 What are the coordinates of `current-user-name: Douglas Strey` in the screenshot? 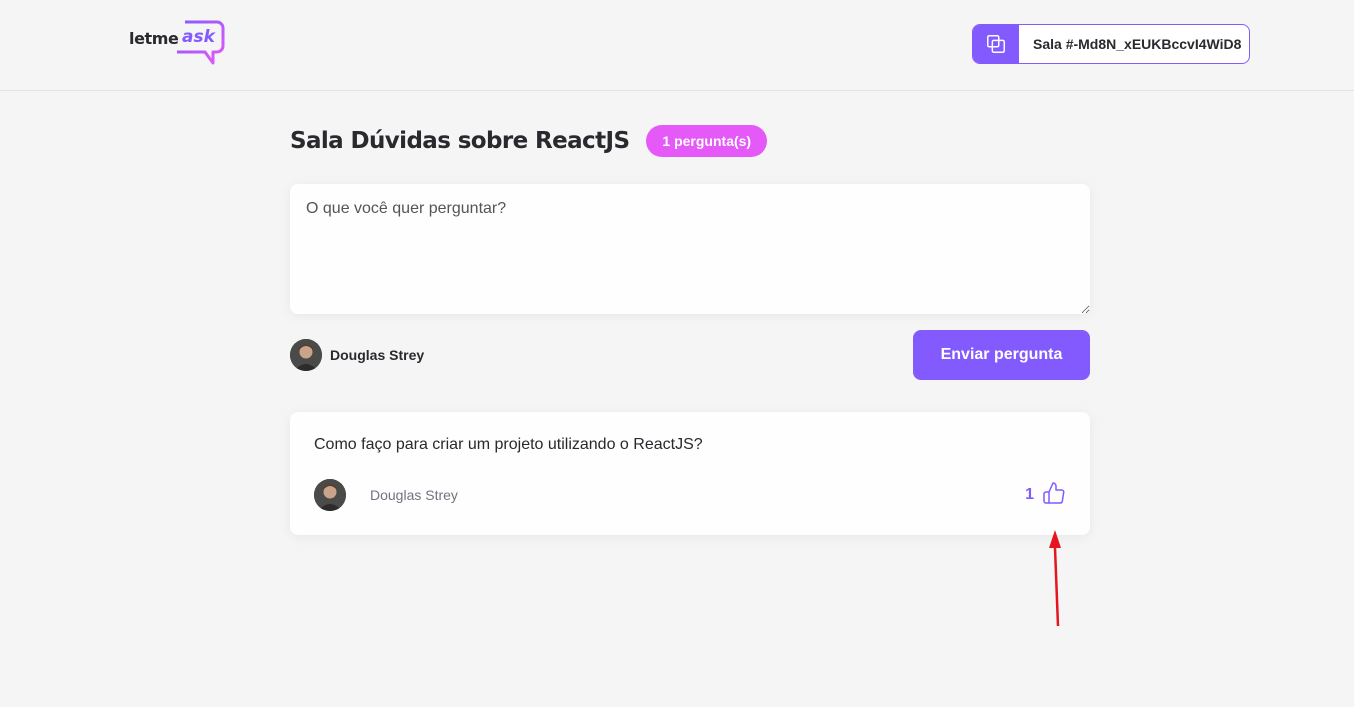 It's located at (377, 355).